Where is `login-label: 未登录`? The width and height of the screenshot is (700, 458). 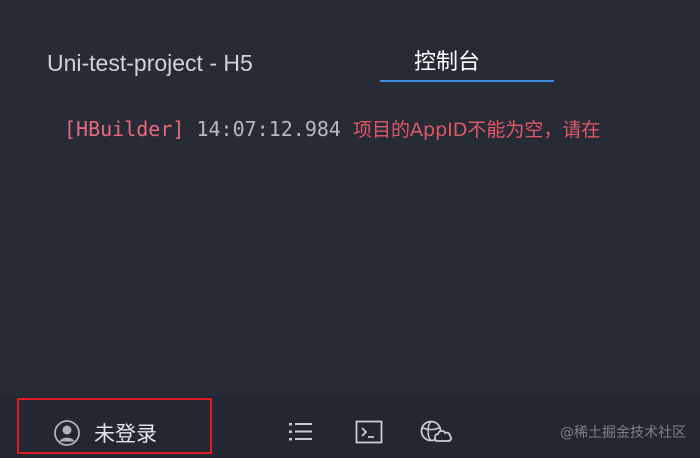 login-label: 未登录 is located at coordinates (125, 434).